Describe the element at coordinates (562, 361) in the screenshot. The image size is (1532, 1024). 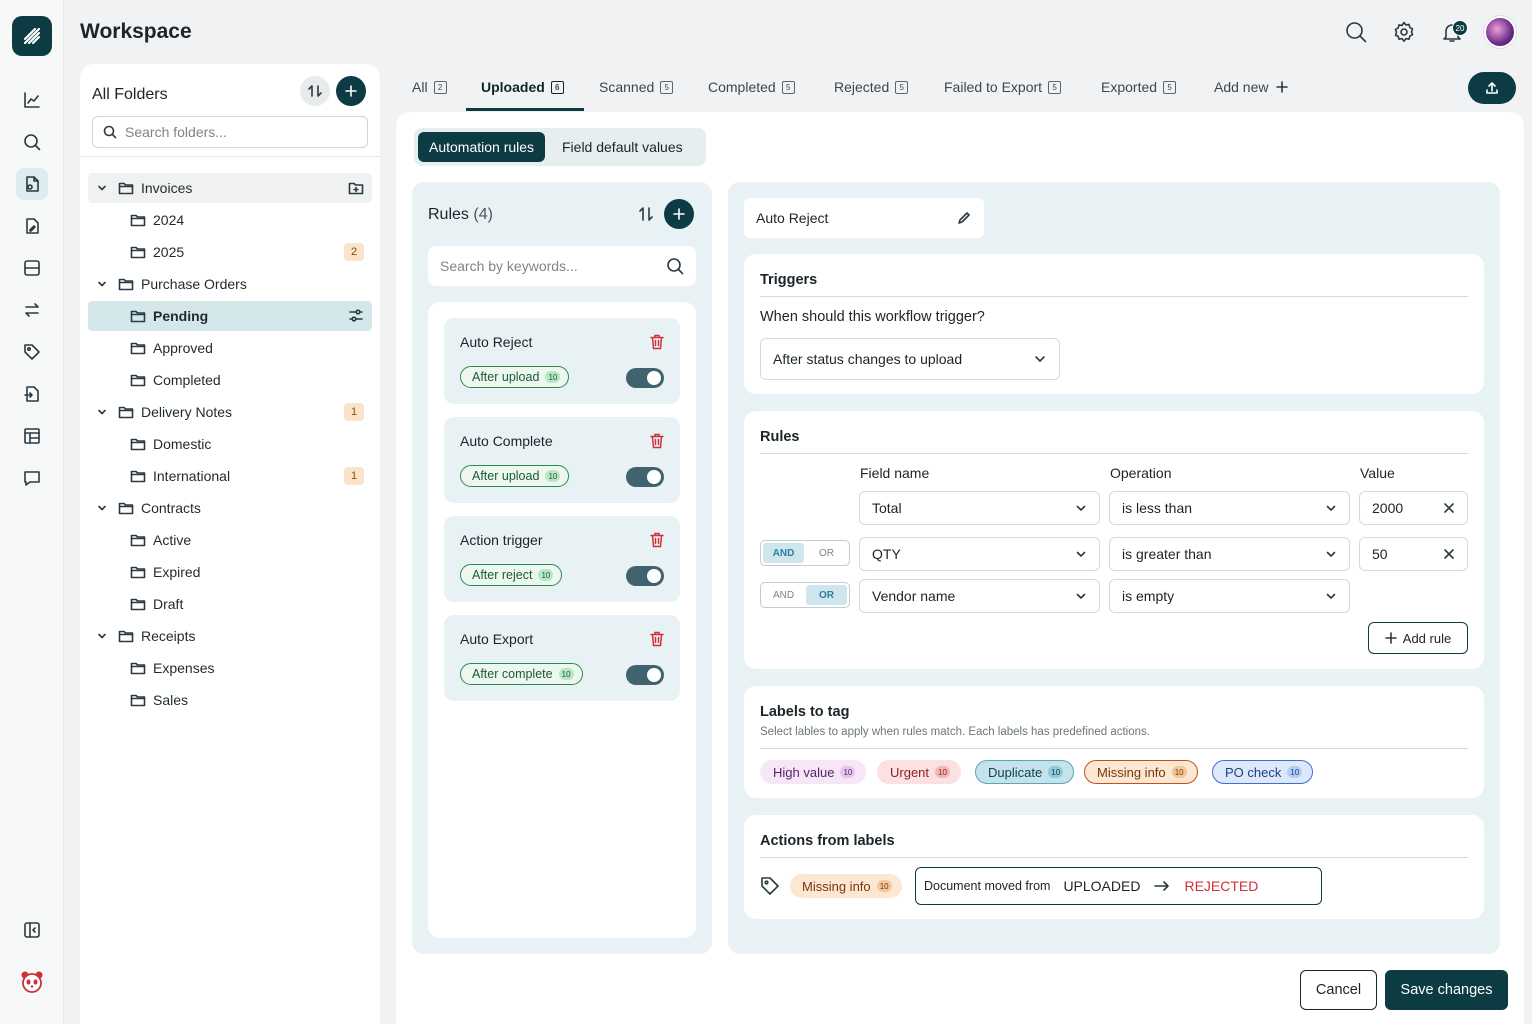
I see `rule-card: Auto Reject After upload 10` at that location.